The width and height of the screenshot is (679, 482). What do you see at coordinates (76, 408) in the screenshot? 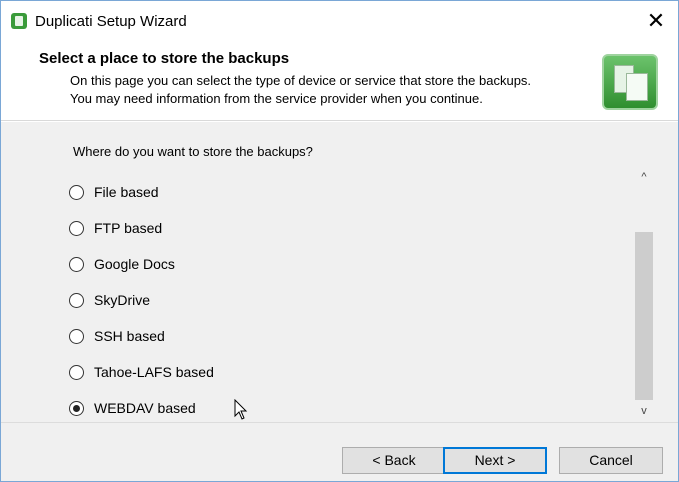
I see `radio-webdav-based` at bounding box center [76, 408].